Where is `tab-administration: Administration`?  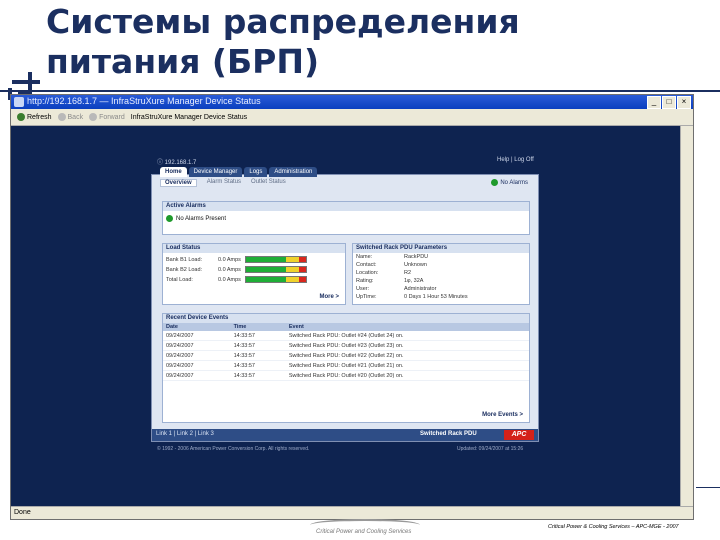
tab-administration: Administration is located at coordinates (293, 172).